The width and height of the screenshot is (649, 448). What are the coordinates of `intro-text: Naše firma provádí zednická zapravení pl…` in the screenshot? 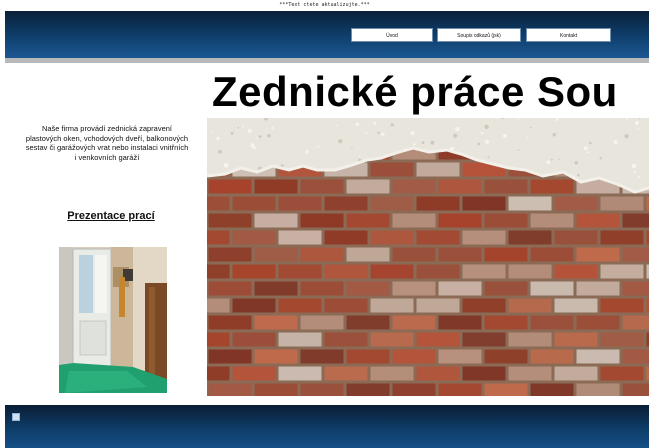 It's located at (107, 143).